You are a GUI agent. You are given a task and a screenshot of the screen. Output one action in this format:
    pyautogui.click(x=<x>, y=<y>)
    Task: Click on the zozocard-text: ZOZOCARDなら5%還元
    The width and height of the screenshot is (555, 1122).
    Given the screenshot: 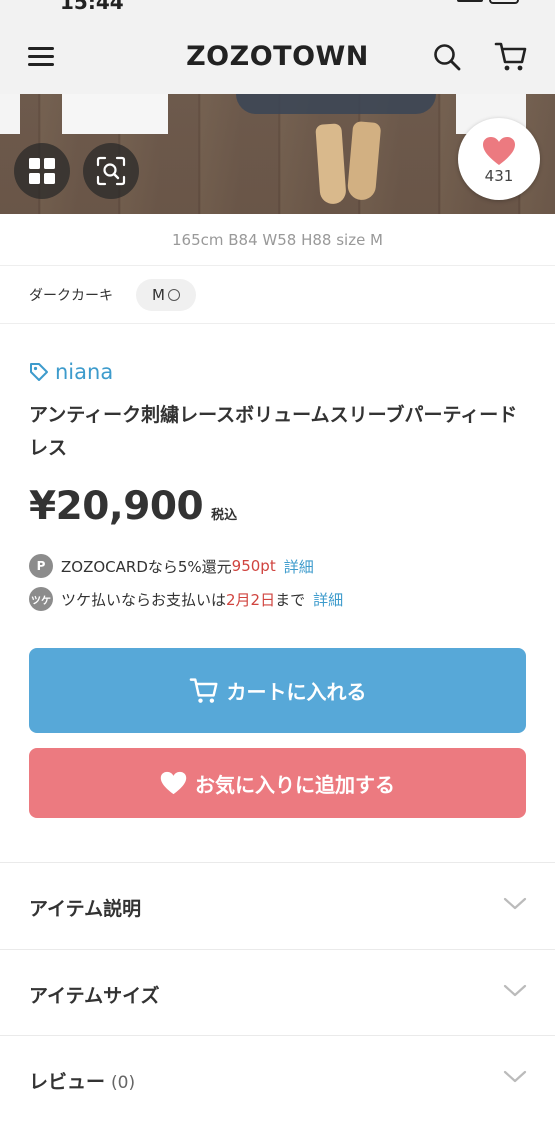 What is the action you would take?
    pyautogui.click(x=146, y=566)
    